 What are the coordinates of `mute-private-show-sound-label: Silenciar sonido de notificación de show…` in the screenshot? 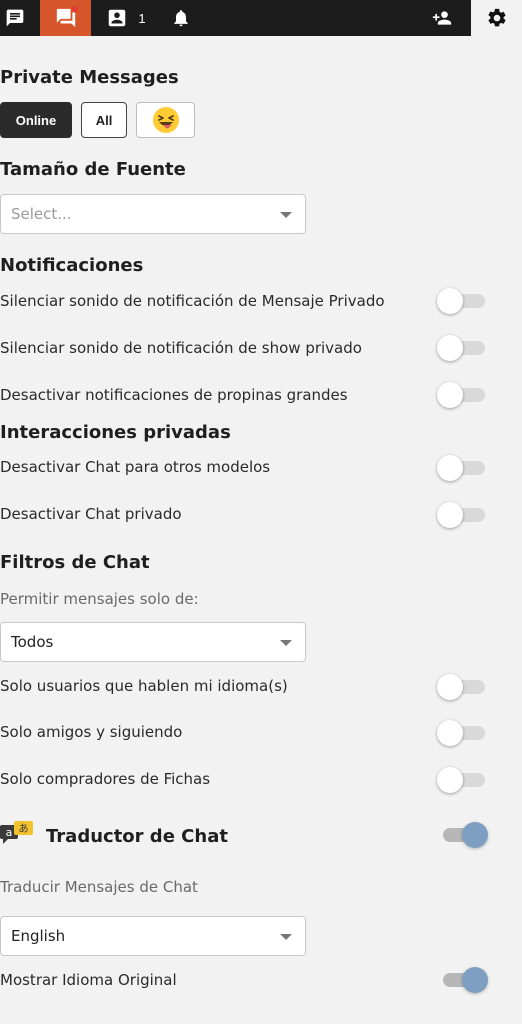 It's located at (181, 348).